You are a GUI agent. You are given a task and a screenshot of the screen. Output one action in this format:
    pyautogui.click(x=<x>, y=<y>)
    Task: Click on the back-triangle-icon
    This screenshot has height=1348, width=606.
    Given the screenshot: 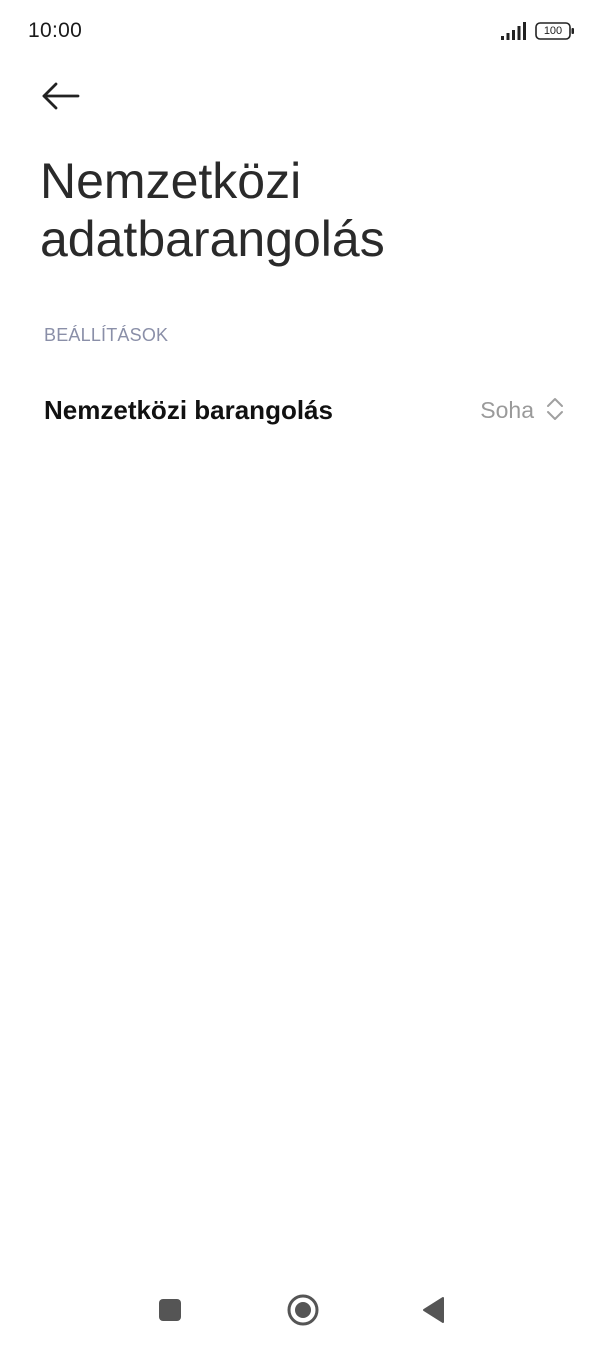 What is the action you would take?
    pyautogui.click(x=433, y=1310)
    